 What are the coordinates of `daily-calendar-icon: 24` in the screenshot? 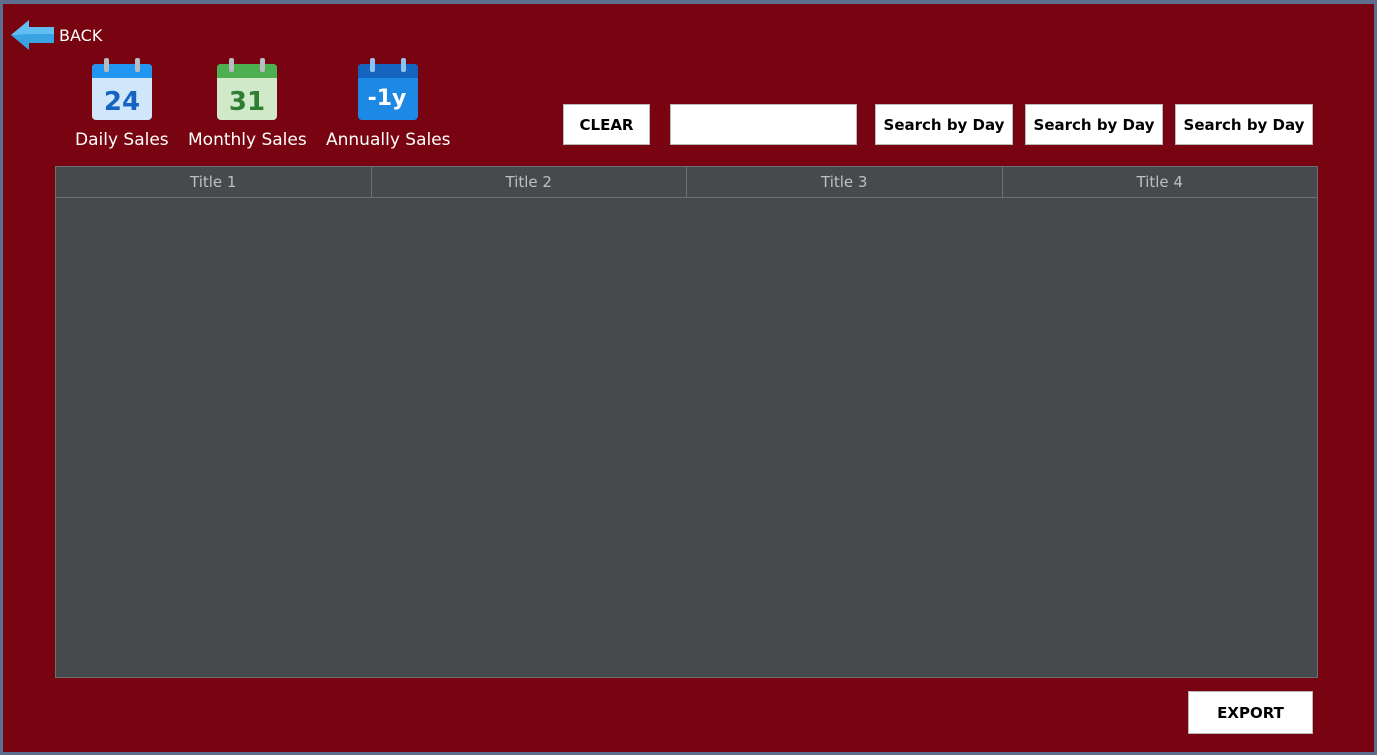 It's located at (121, 89).